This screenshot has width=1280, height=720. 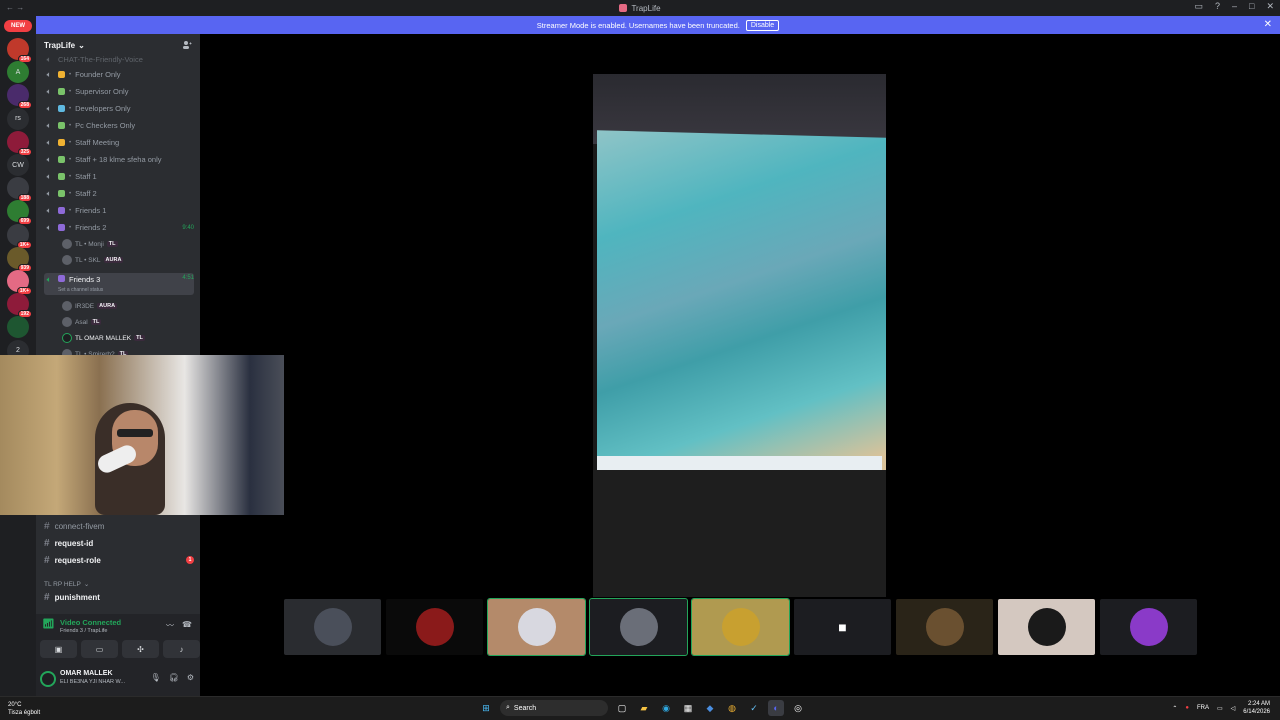 I want to click on invite-people-icon, so click(x=187, y=45).